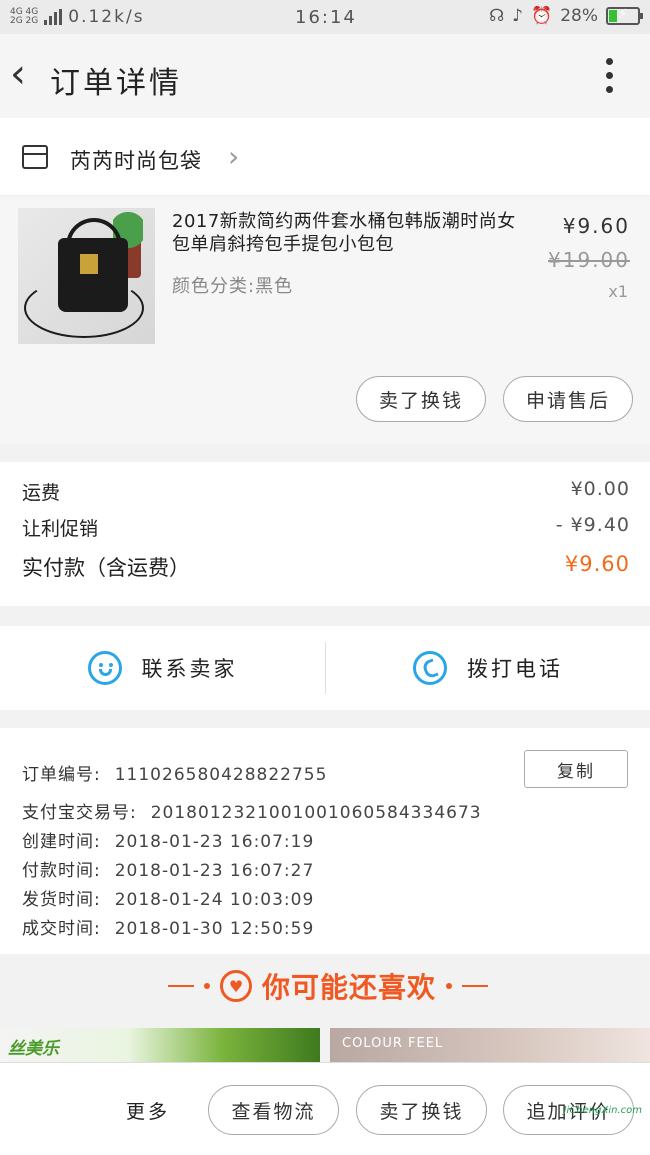 The image size is (650, 1155). Describe the element at coordinates (316, 813) in the screenshot. I see `alipay-number: 2018012321001001060584334673` at that location.